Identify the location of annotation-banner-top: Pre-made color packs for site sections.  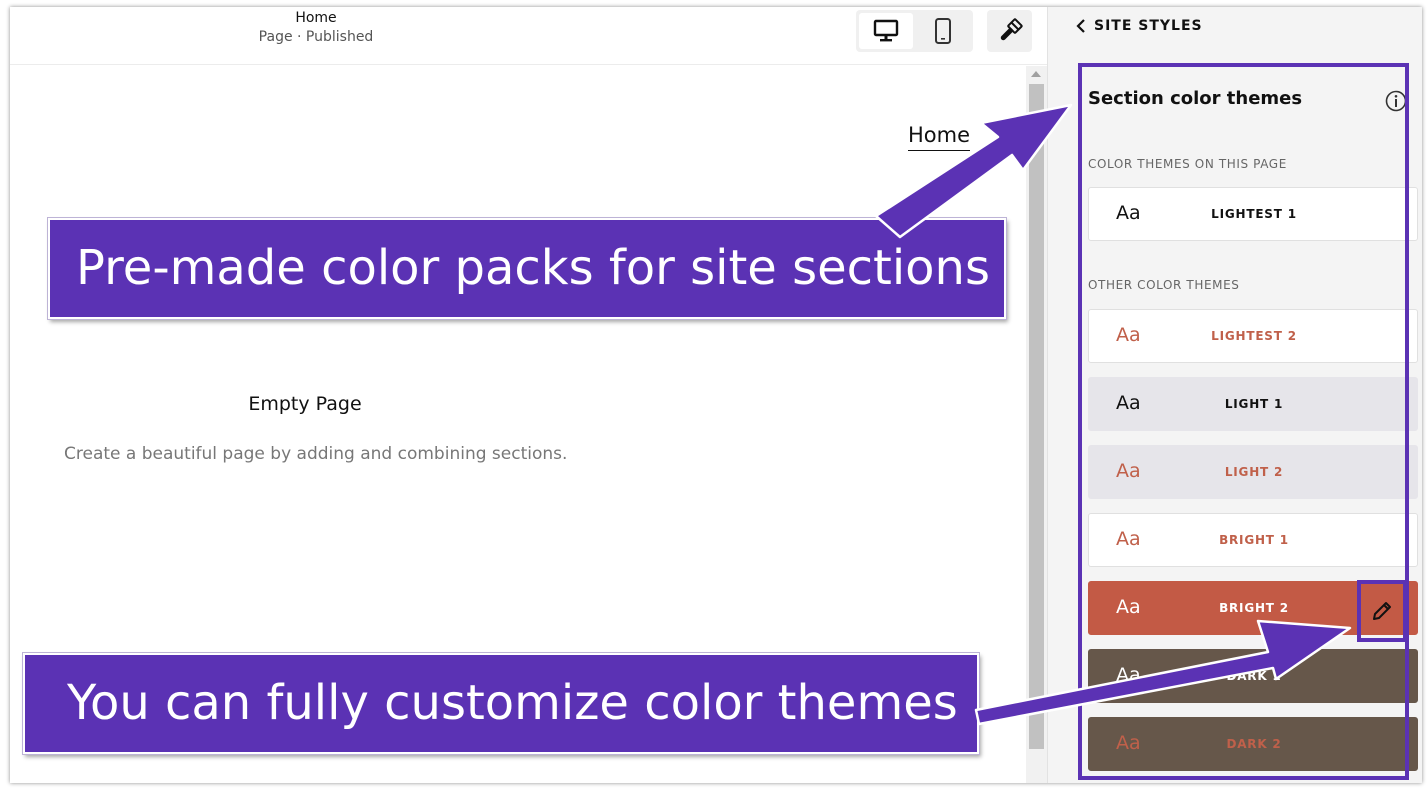
(527, 268).